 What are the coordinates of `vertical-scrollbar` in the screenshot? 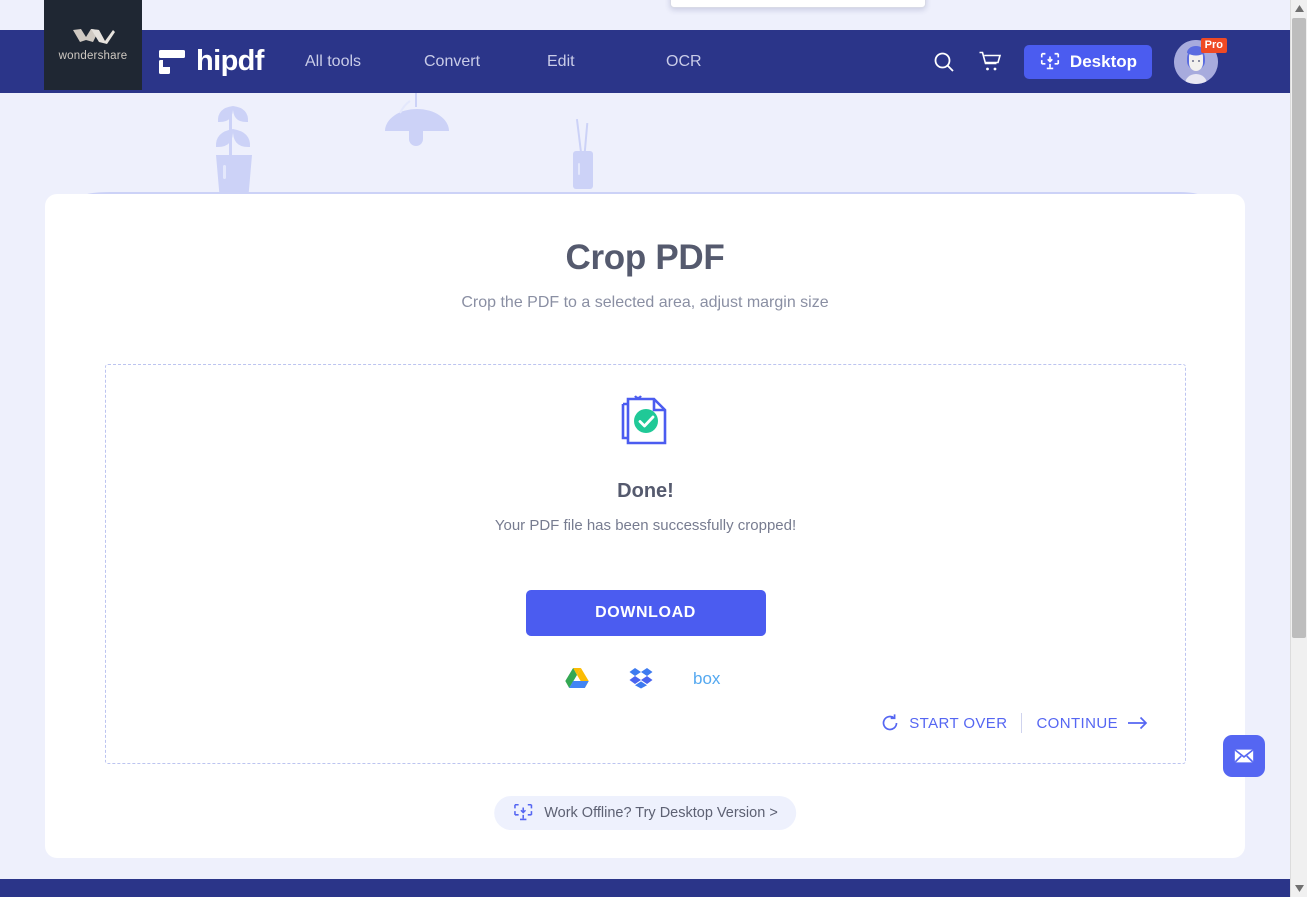 It's located at (1298, 448).